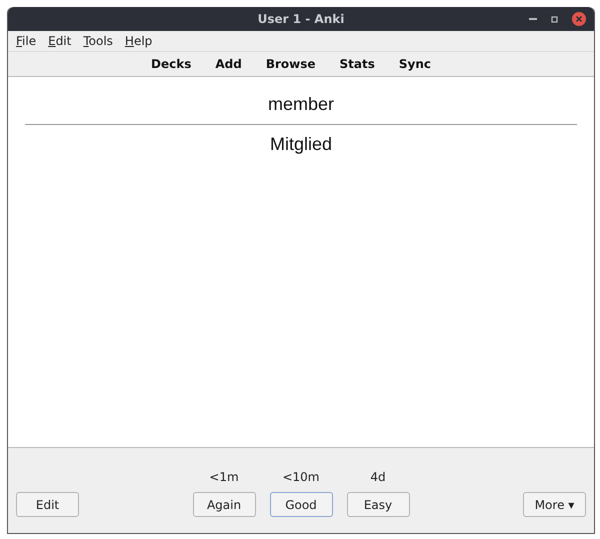  Describe the element at coordinates (26, 41) in the screenshot. I see `menu-item: File` at that location.